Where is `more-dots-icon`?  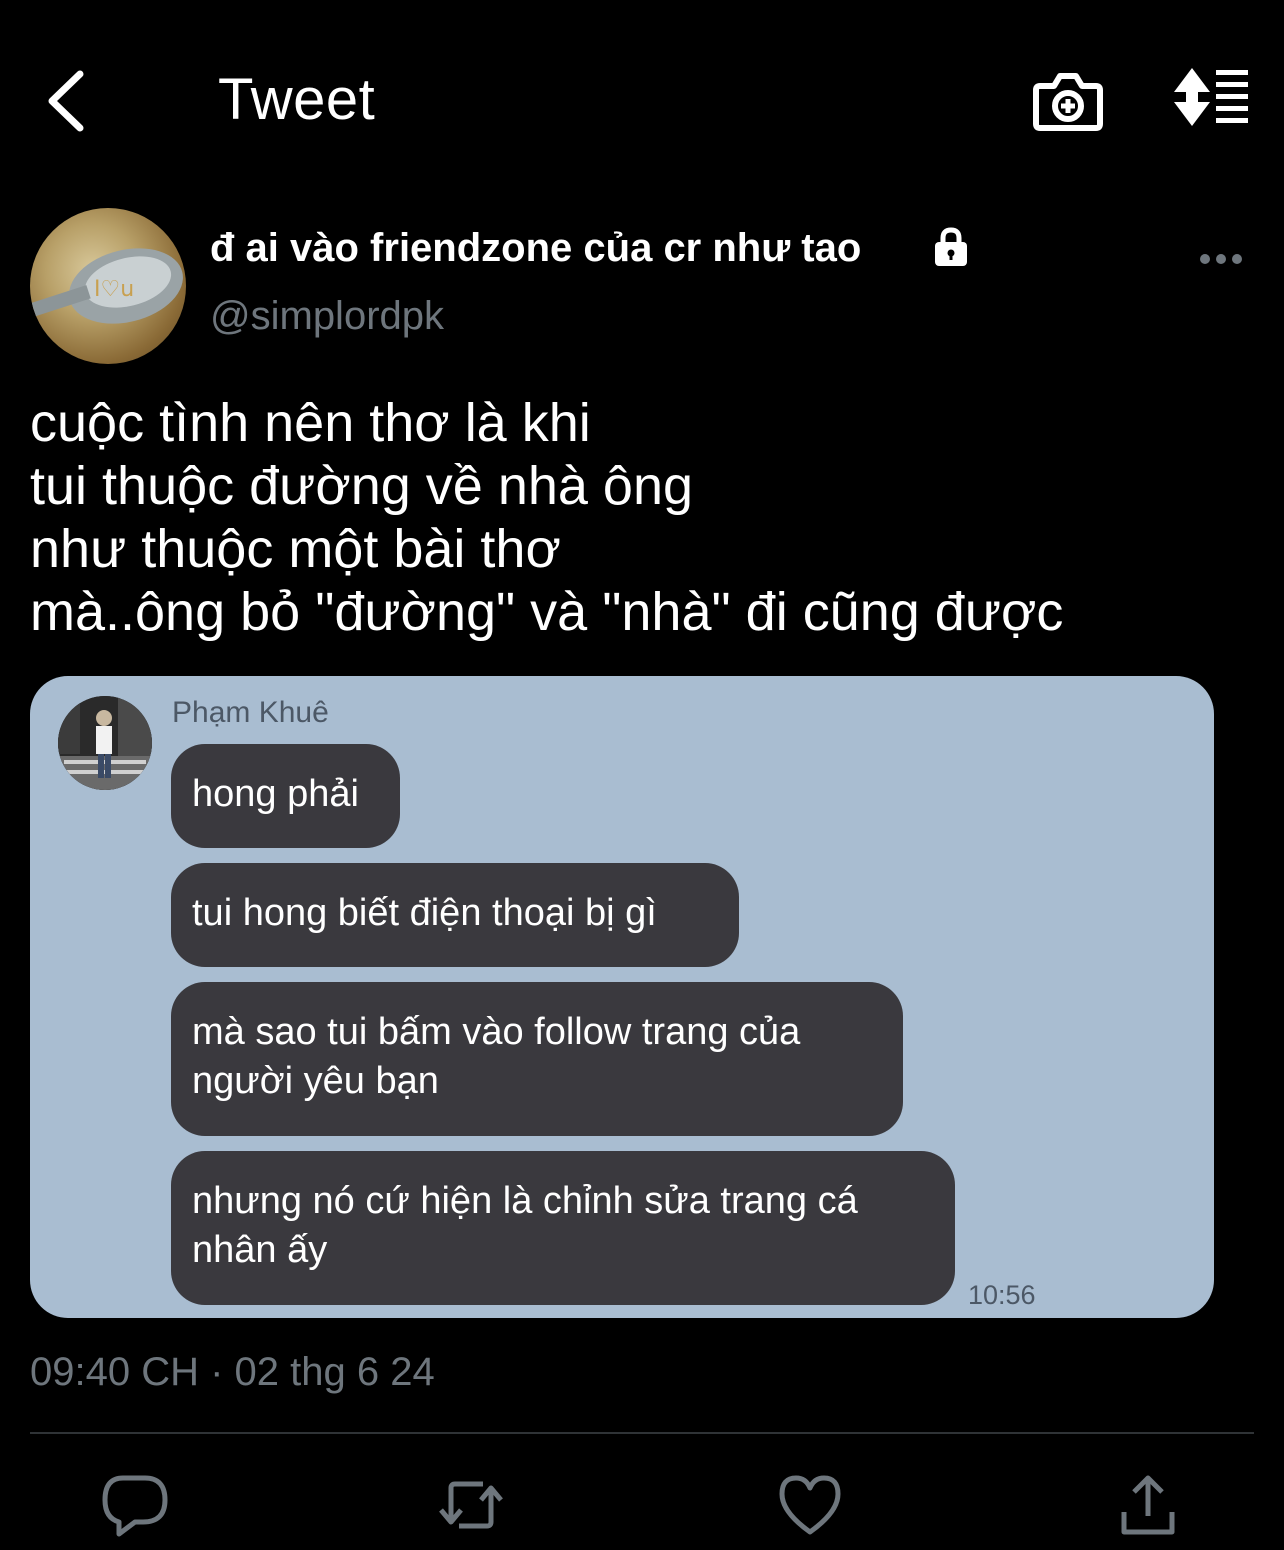 more-dots-icon is located at coordinates (1221, 259).